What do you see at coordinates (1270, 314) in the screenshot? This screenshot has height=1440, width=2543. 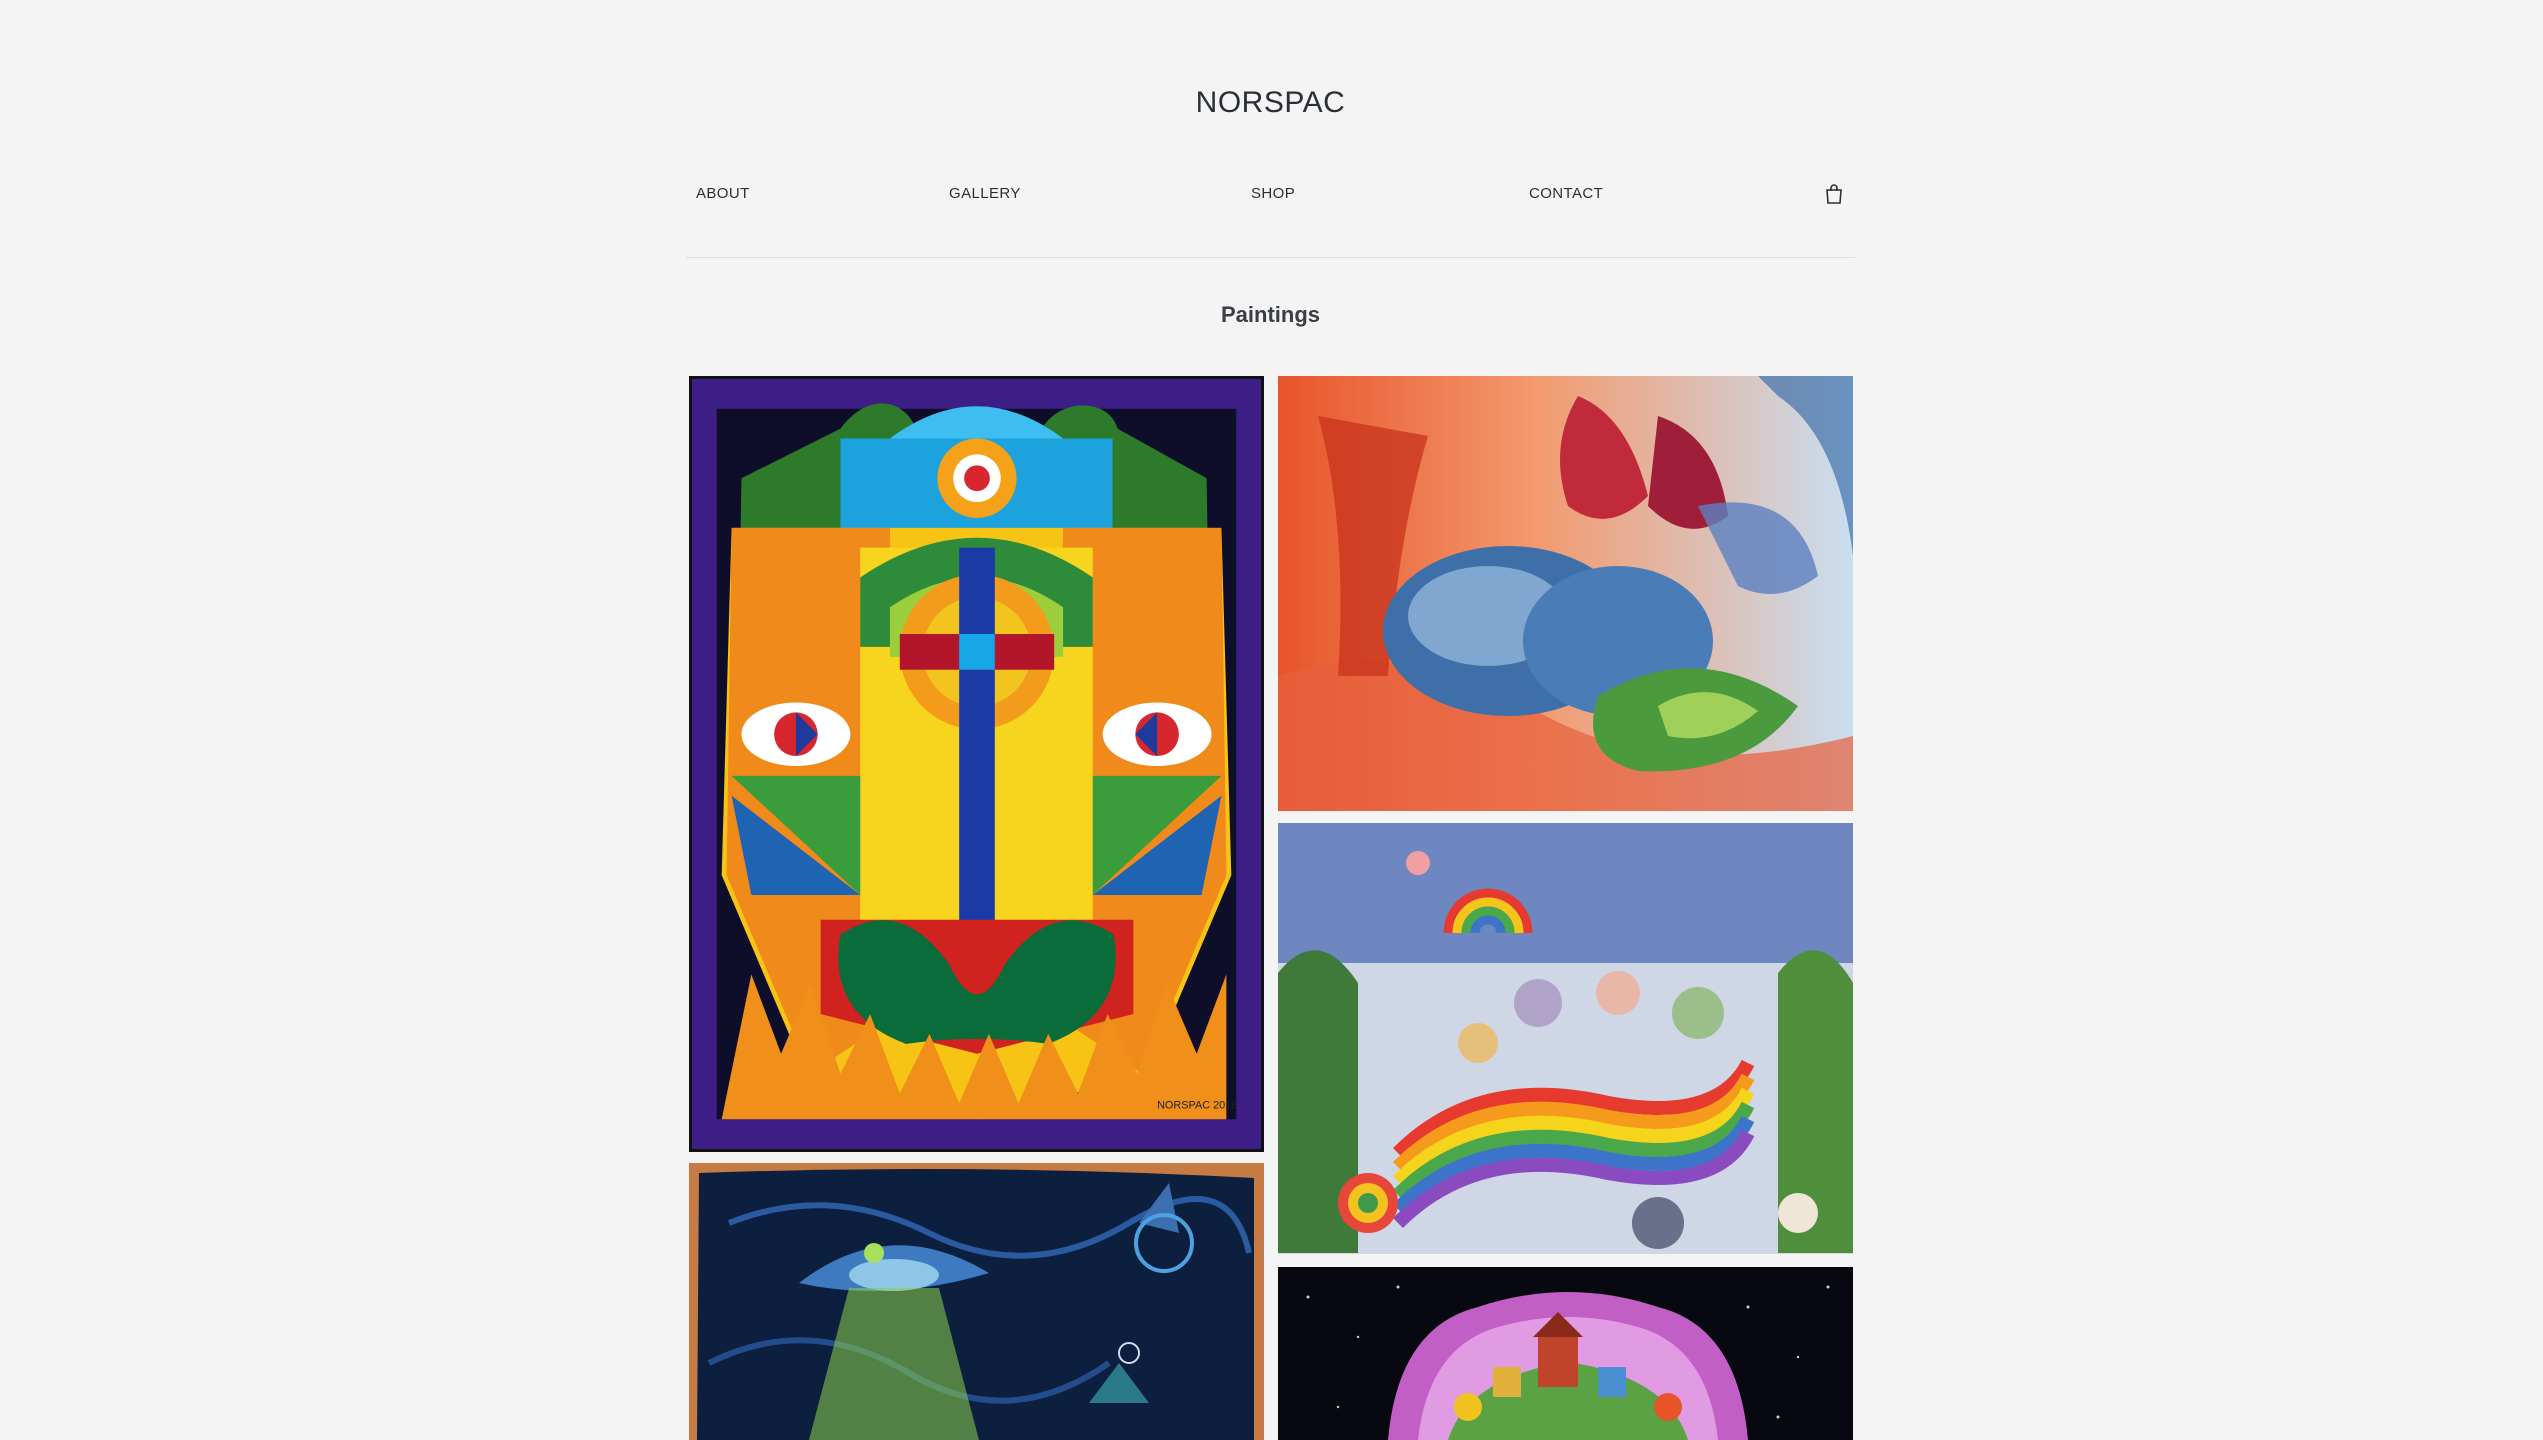 I see `page-title: Paintings` at bounding box center [1270, 314].